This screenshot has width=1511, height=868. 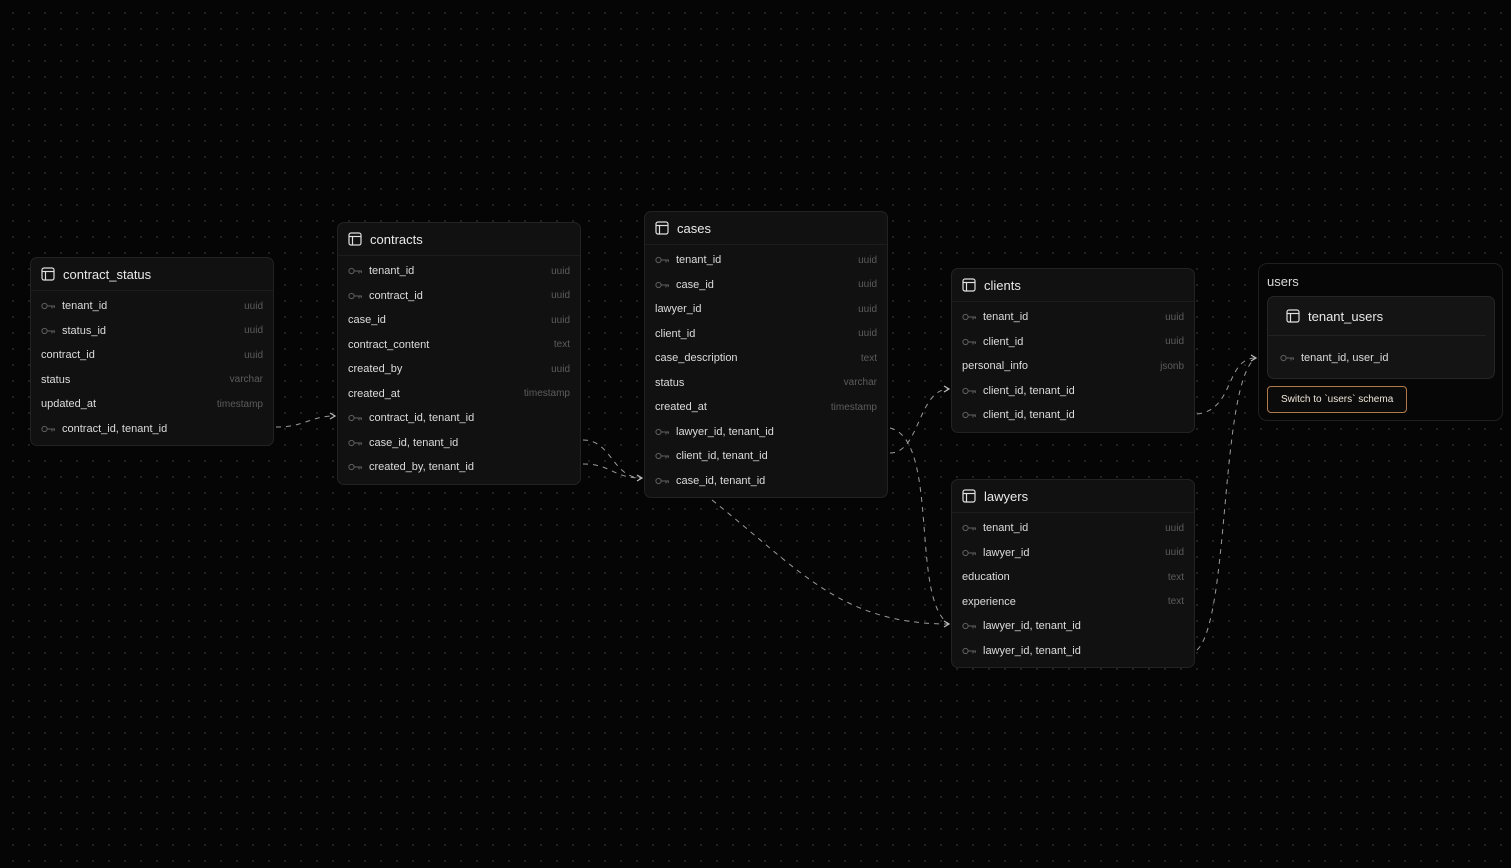 I want to click on column-name: tenant_id, so click(x=392, y=271).